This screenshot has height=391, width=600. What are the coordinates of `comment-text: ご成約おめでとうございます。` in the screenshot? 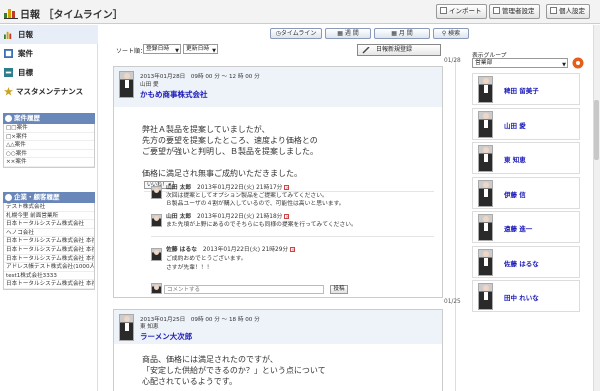 It's located at (206, 259).